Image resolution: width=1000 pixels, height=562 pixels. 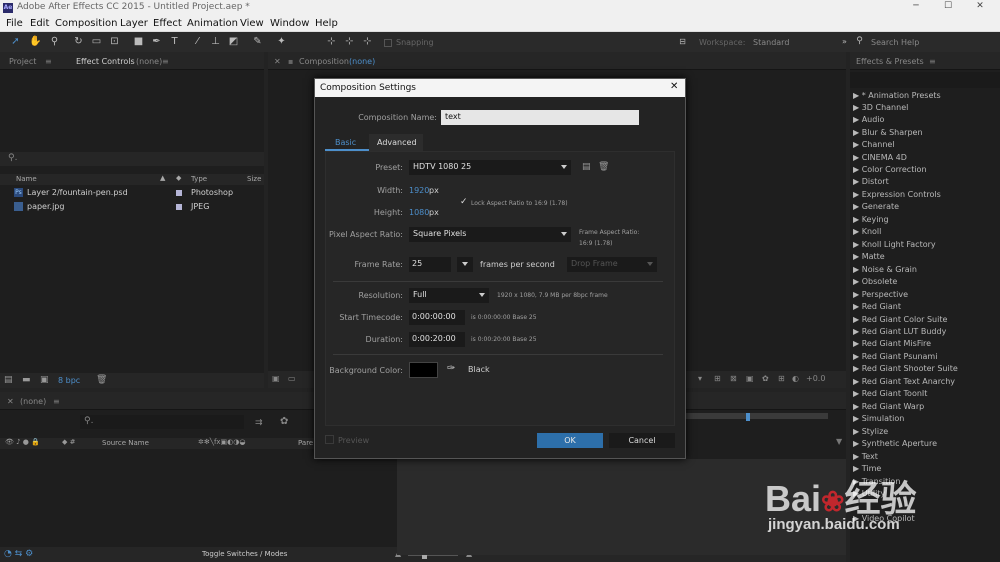 What do you see at coordinates (948, 6) in the screenshot?
I see `maximize-button: ☐` at bounding box center [948, 6].